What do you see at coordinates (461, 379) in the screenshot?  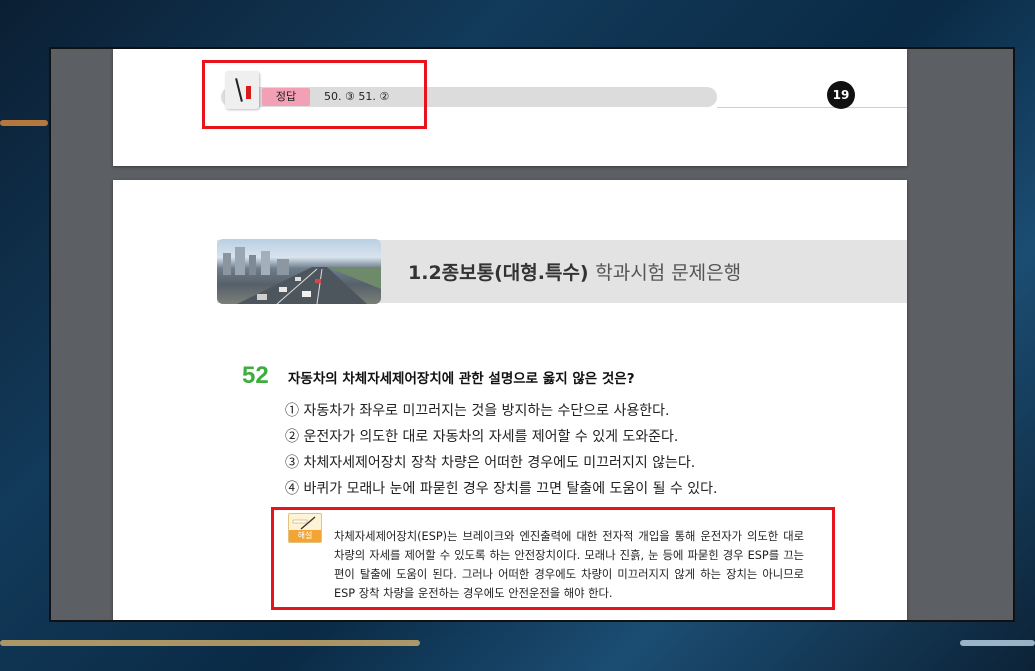 I see `question-text: 자동차의 차체자세제어장치에 관한 설명으로 옳지 않은 것은?` at bounding box center [461, 379].